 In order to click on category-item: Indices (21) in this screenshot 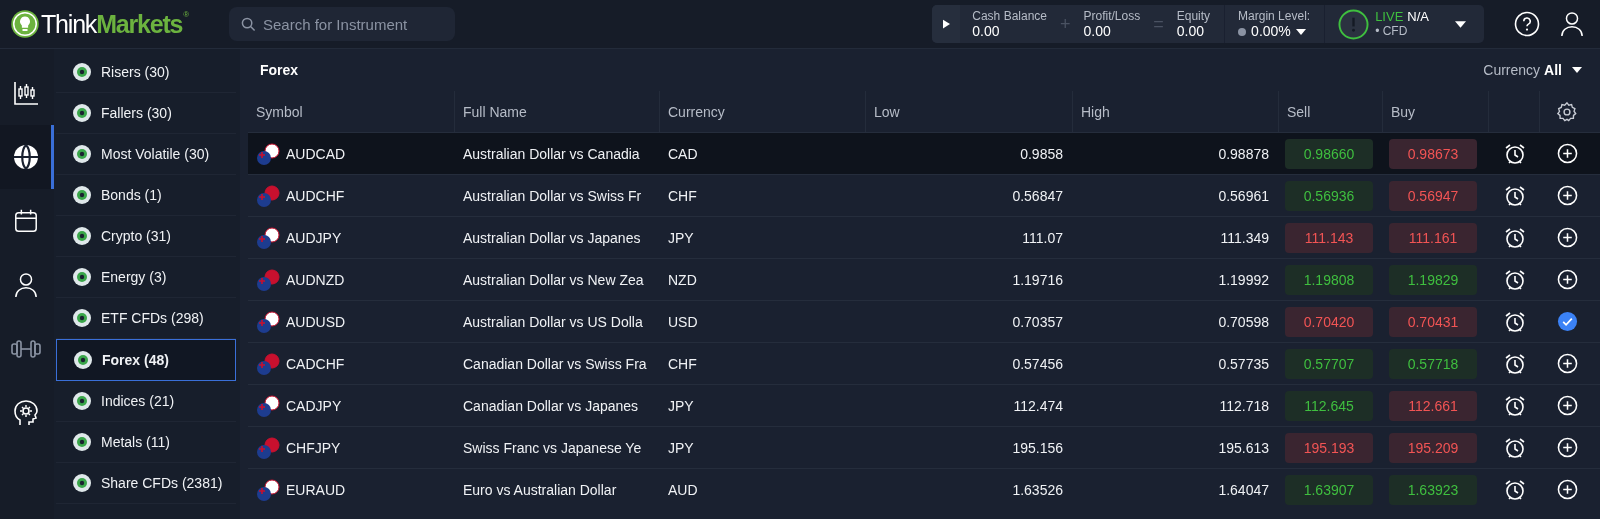, I will do `click(146, 401)`.